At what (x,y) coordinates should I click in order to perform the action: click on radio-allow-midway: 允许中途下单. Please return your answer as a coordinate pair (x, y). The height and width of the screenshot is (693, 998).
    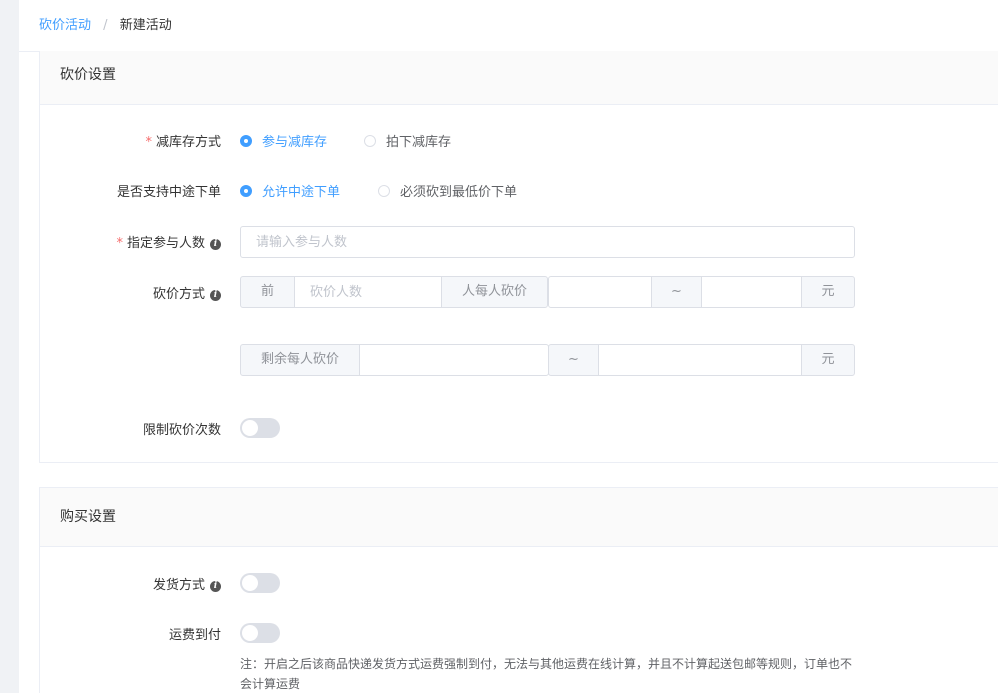
    Looking at the image, I should click on (290, 190).